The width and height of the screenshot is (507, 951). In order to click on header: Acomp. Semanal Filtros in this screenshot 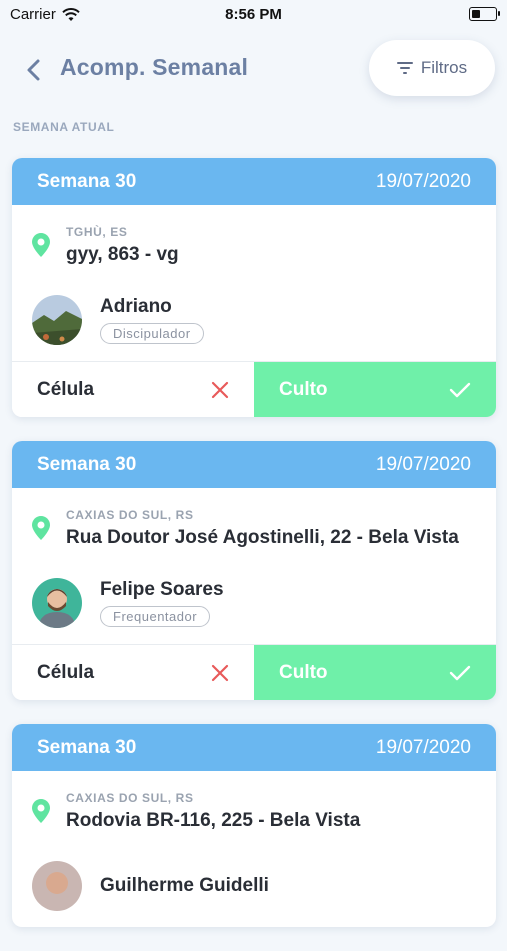, I will do `click(253, 70)`.